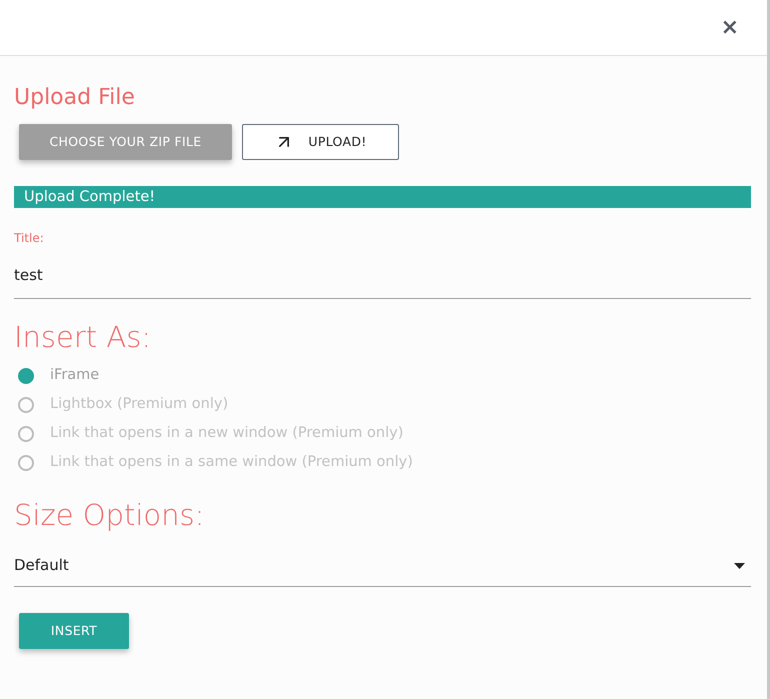  What do you see at coordinates (75, 98) in the screenshot?
I see `section-heading: Upload File` at bounding box center [75, 98].